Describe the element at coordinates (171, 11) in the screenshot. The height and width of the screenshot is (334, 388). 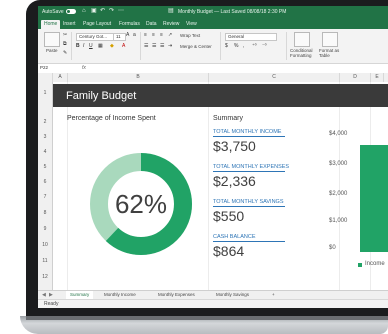
I see `excel-file-icon: ▤` at that location.